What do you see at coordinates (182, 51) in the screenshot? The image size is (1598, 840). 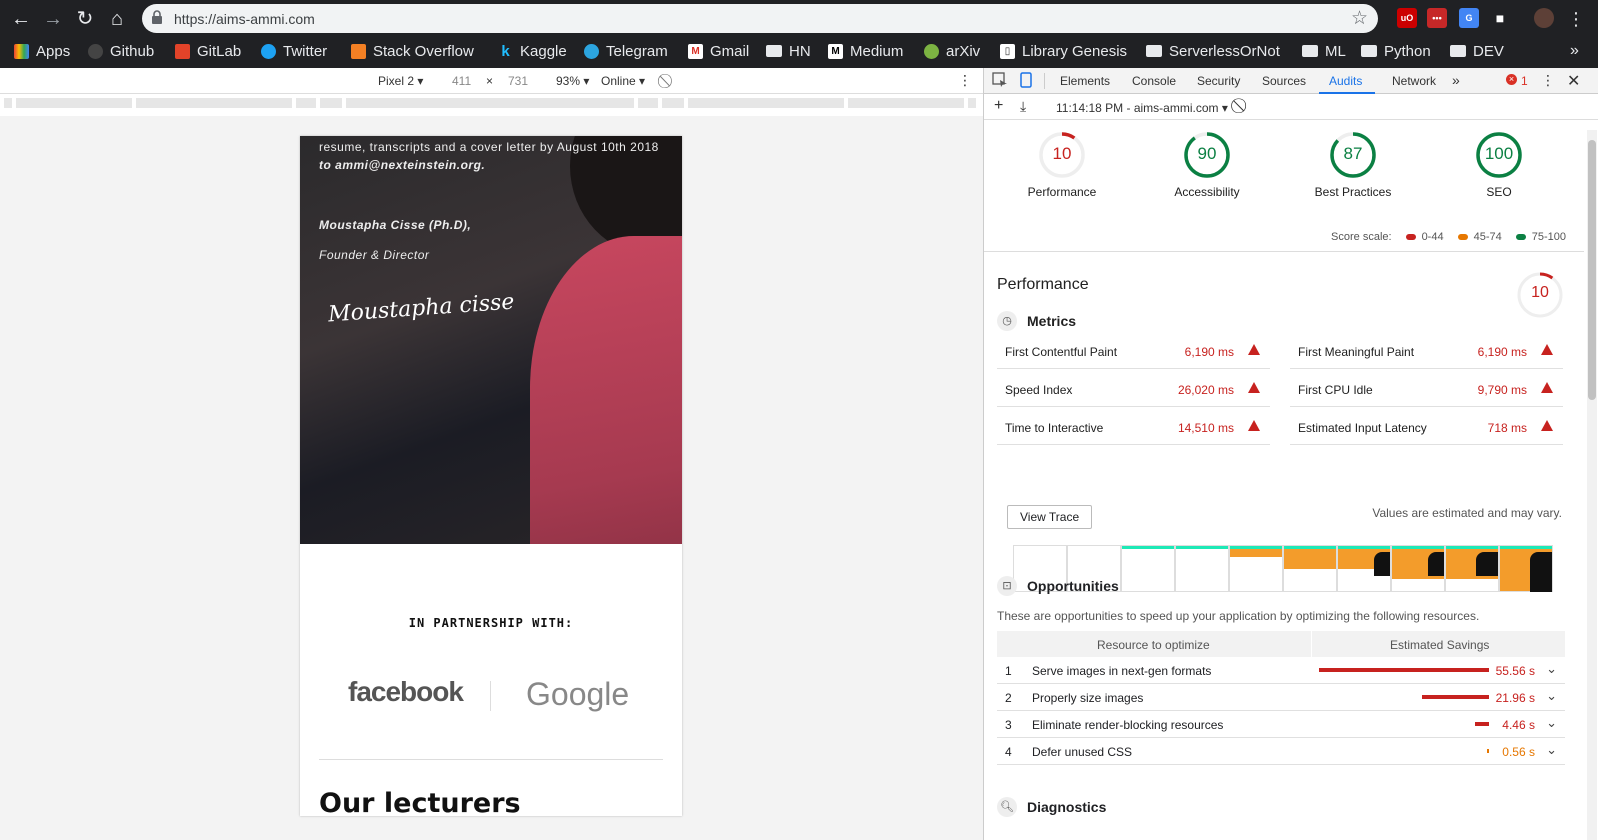 I see `gitlab-icon` at bounding box center [182, 51].